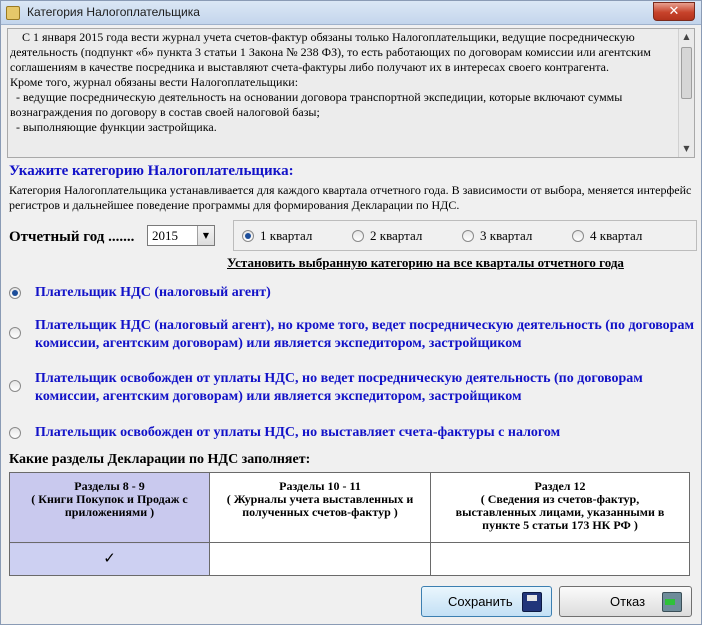  I want to click on cancel-button: Отказ, so click(625, 601).